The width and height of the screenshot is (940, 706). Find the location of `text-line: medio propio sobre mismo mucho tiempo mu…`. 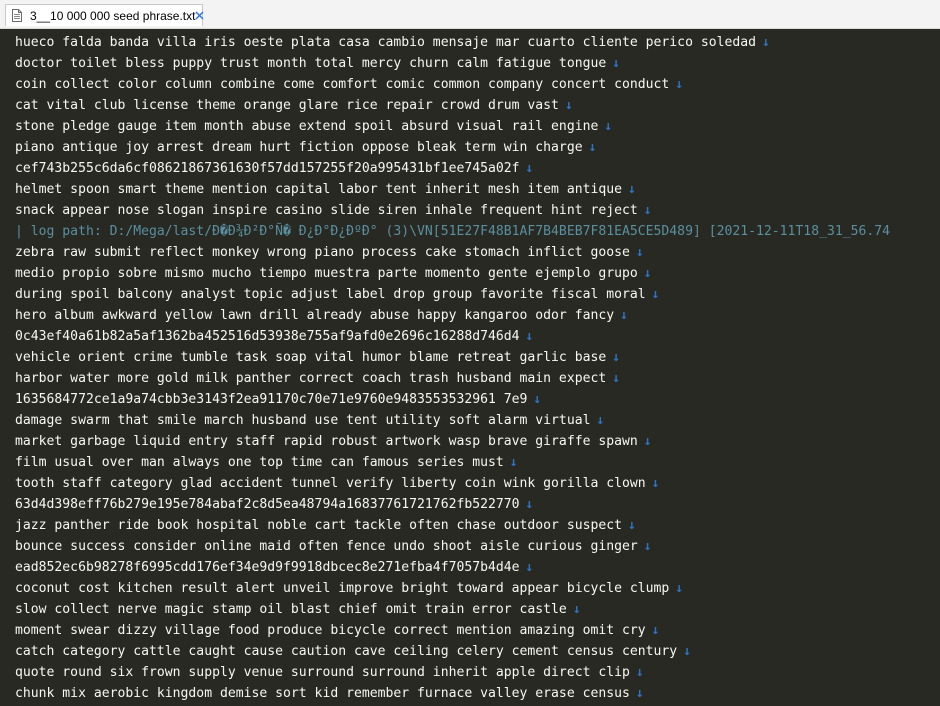

text-line: medio propio sobre mismo mucho tiempo mu… is located at coordinates (452, 273).